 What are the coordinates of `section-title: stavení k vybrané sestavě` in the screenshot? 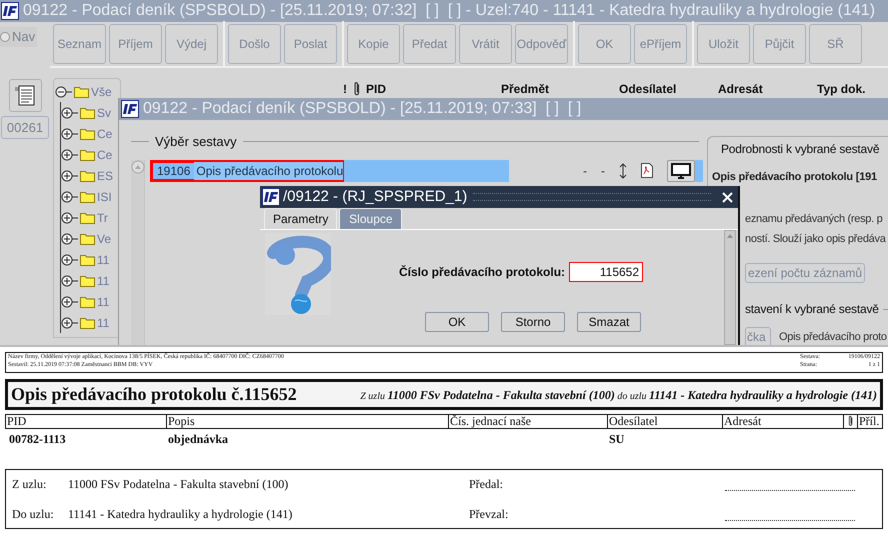 It's located at (812, 309).